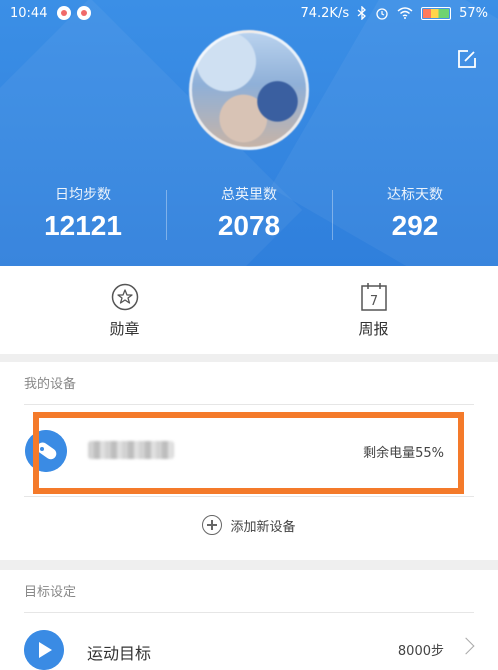  Describe the element at coordinates (415, 225) in the screenshot. I see `stat-value: 292` at that location.